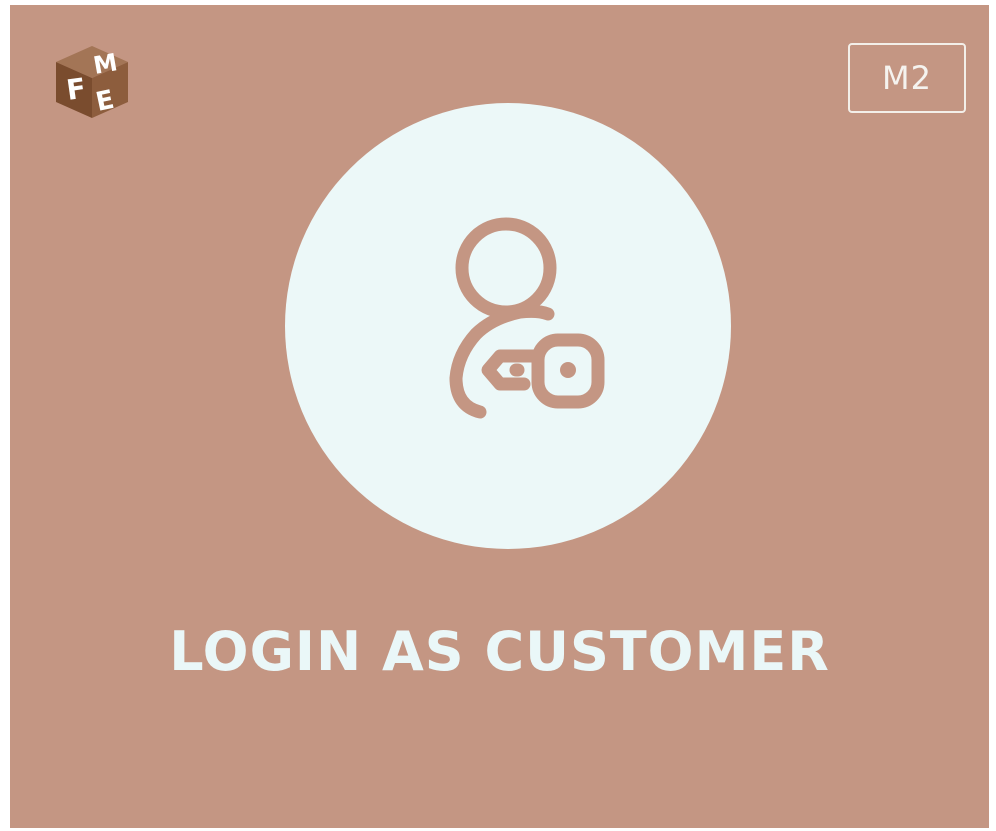 The image size is (996, 831). Describe the element at coordinates (105, 64) in the screenshot. I see `logo-letter-m: M` at that location.